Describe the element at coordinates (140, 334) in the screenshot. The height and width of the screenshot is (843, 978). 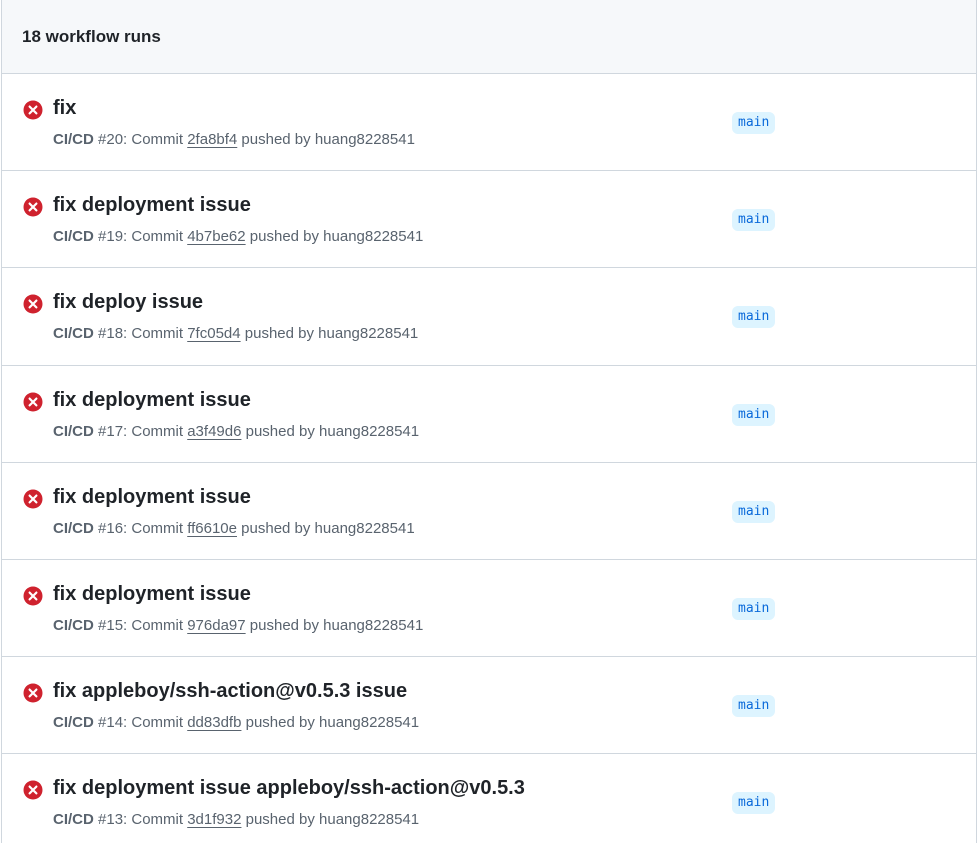
I see `run-number-text: #18: Commit` at that location.